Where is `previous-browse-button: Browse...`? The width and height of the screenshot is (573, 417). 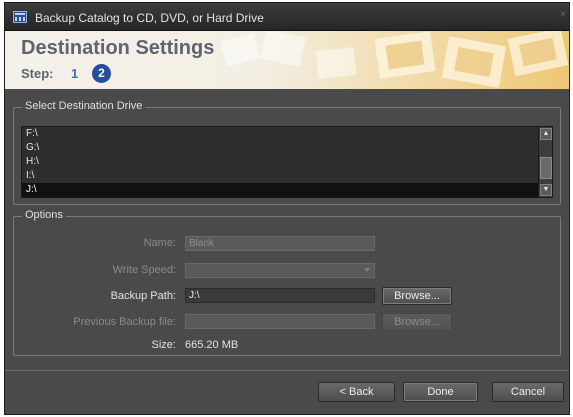
previous-browse-button: Browse... is located at coordinates (417, 322).